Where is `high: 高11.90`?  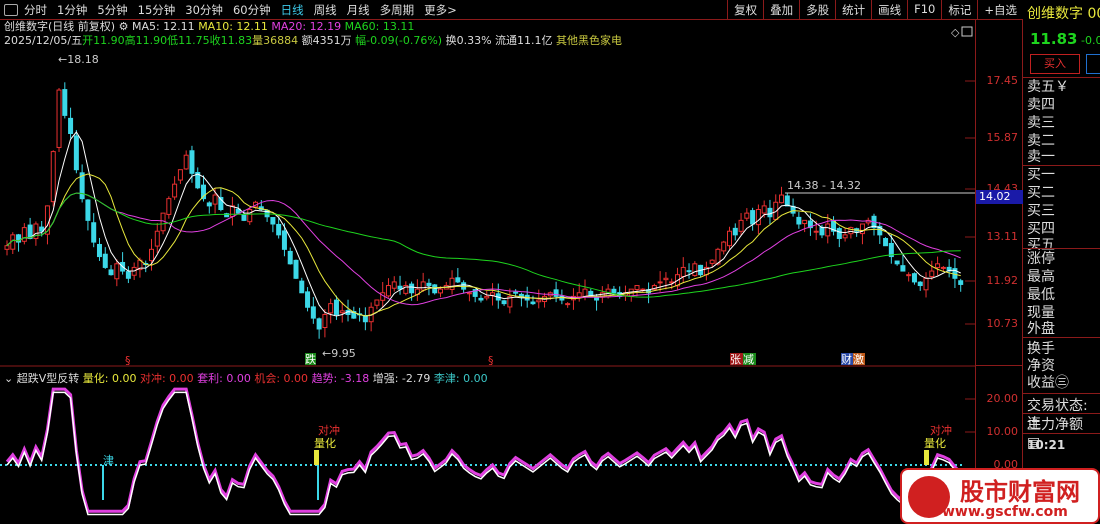 high: 高11.90 is located at coordinates (146, 40).